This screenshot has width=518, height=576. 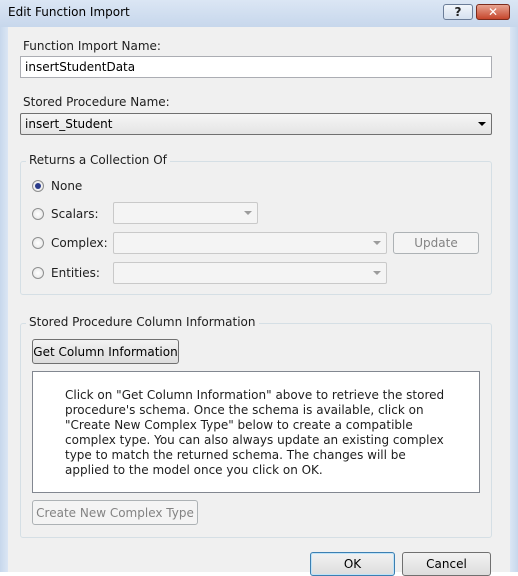 I want to click on radio-none-label: None, so click(x=66, y=186).